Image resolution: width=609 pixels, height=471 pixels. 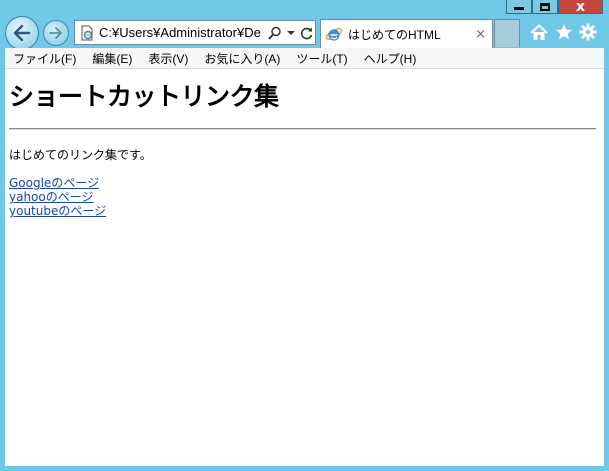 I want to click on new-tab-button, so click(x=507, y=33).